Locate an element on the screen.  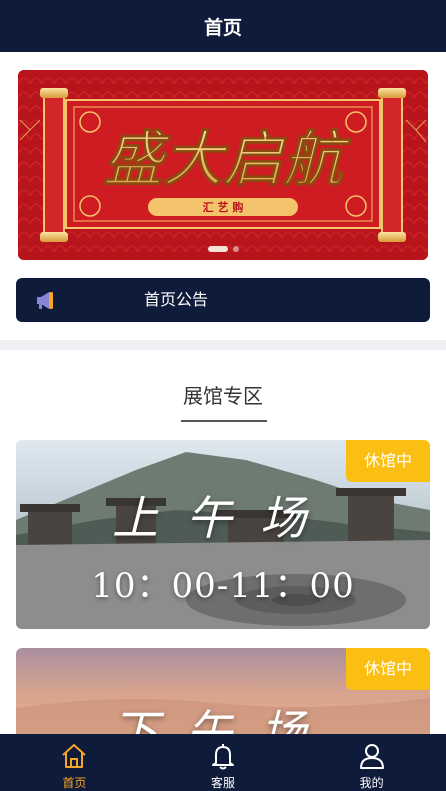
tab-home: 首页 is located at coordinates (74, 762).